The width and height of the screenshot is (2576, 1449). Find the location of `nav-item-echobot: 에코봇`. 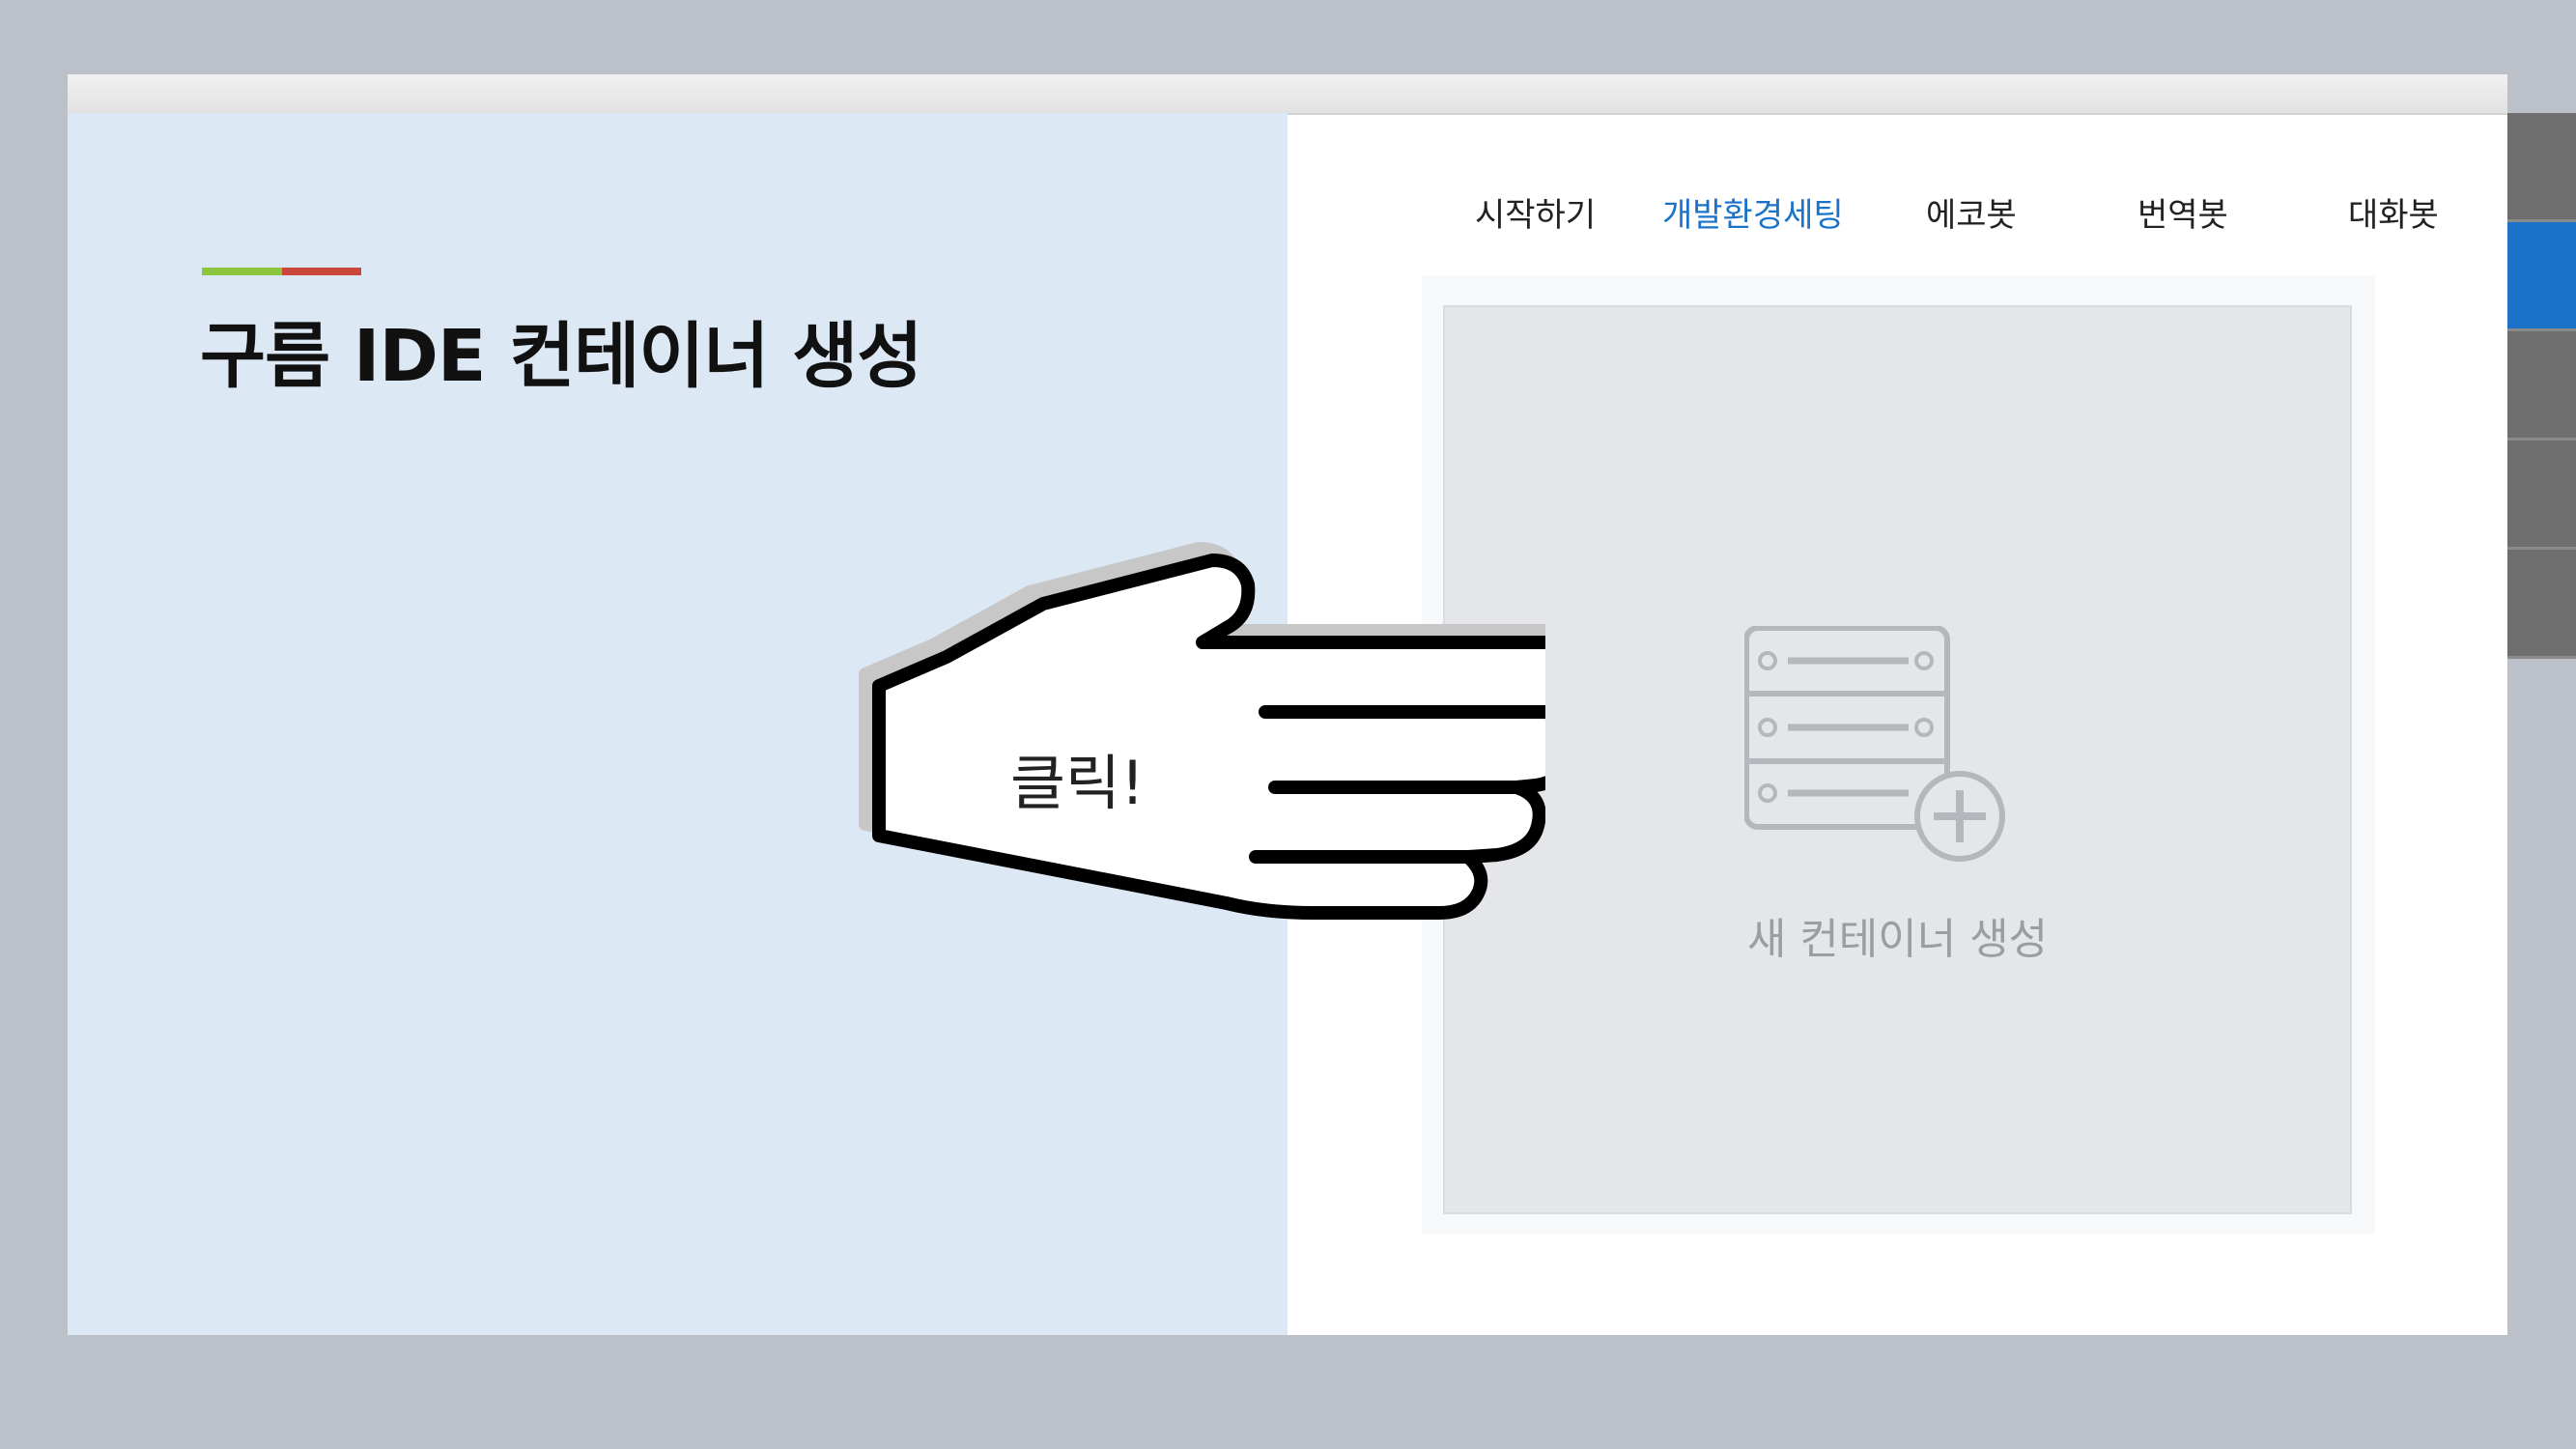

nav-item-echobot: 에코봇 is located at coordinates (1971, 212).